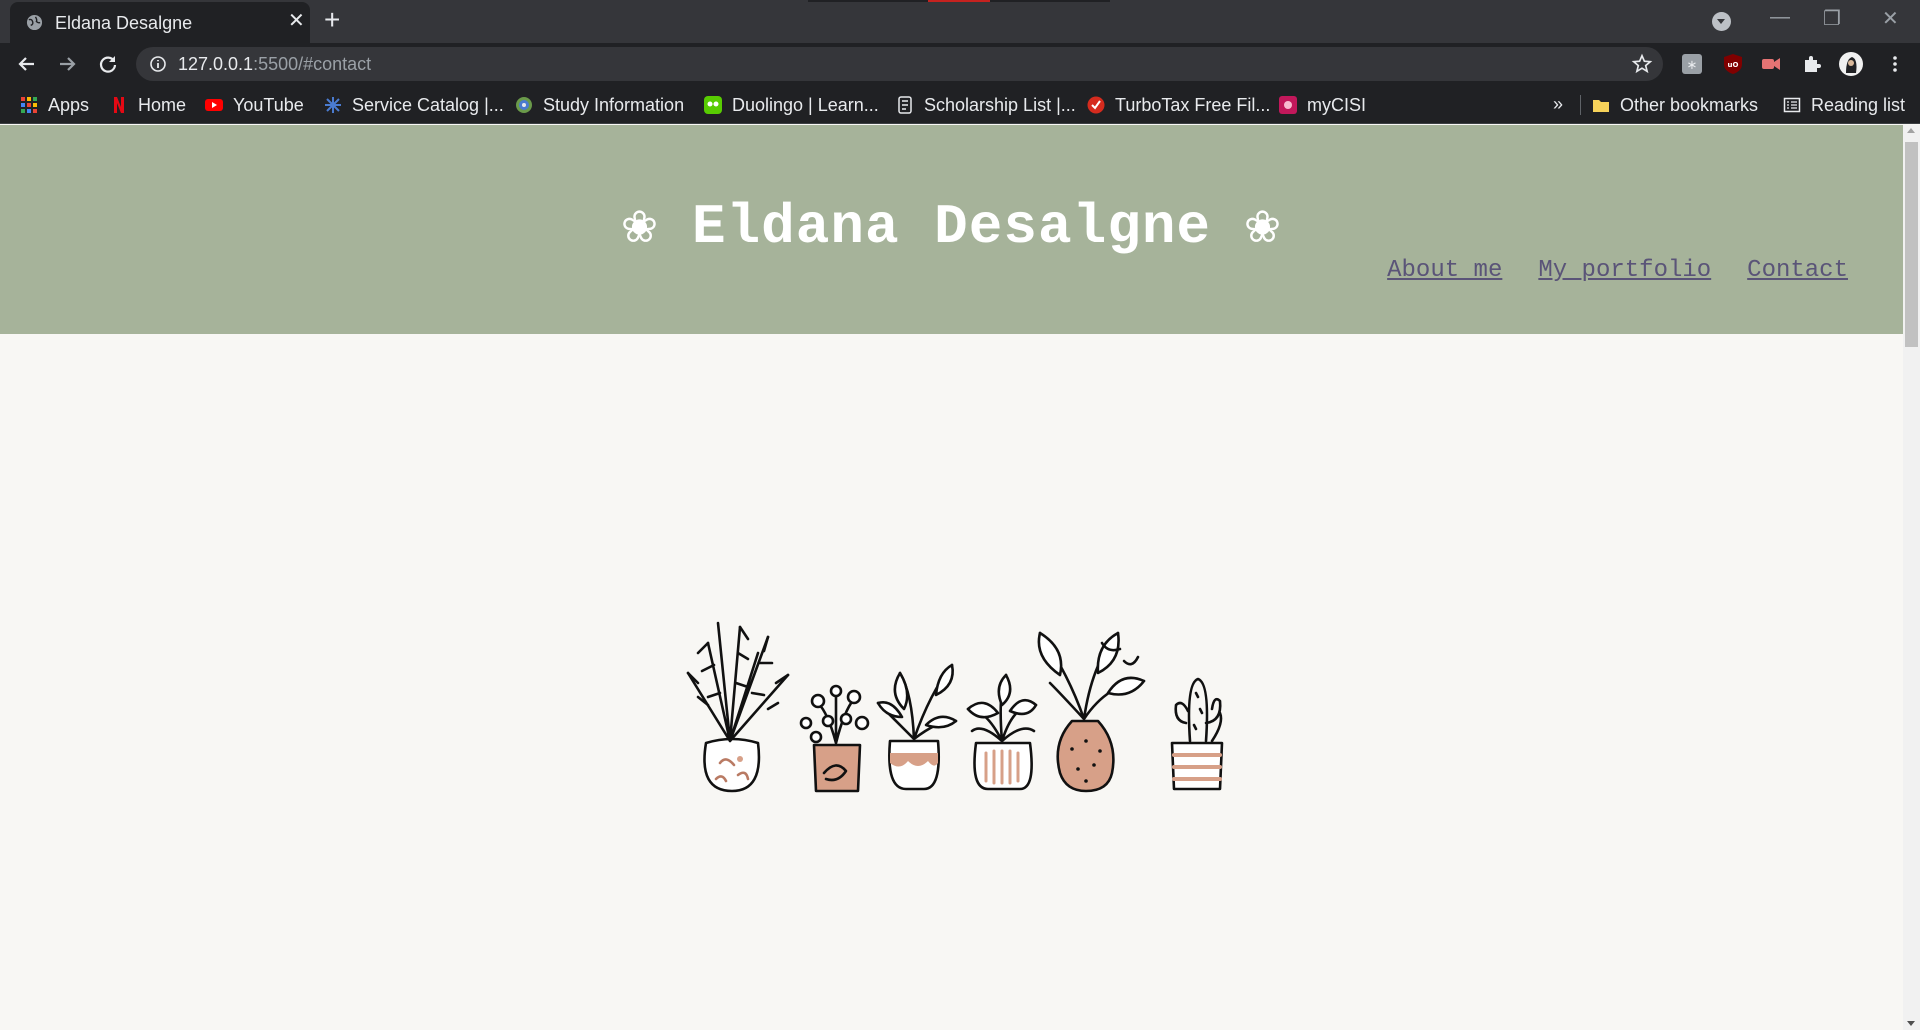  I want to click on bookmark-label: Home, so click(162, 104).